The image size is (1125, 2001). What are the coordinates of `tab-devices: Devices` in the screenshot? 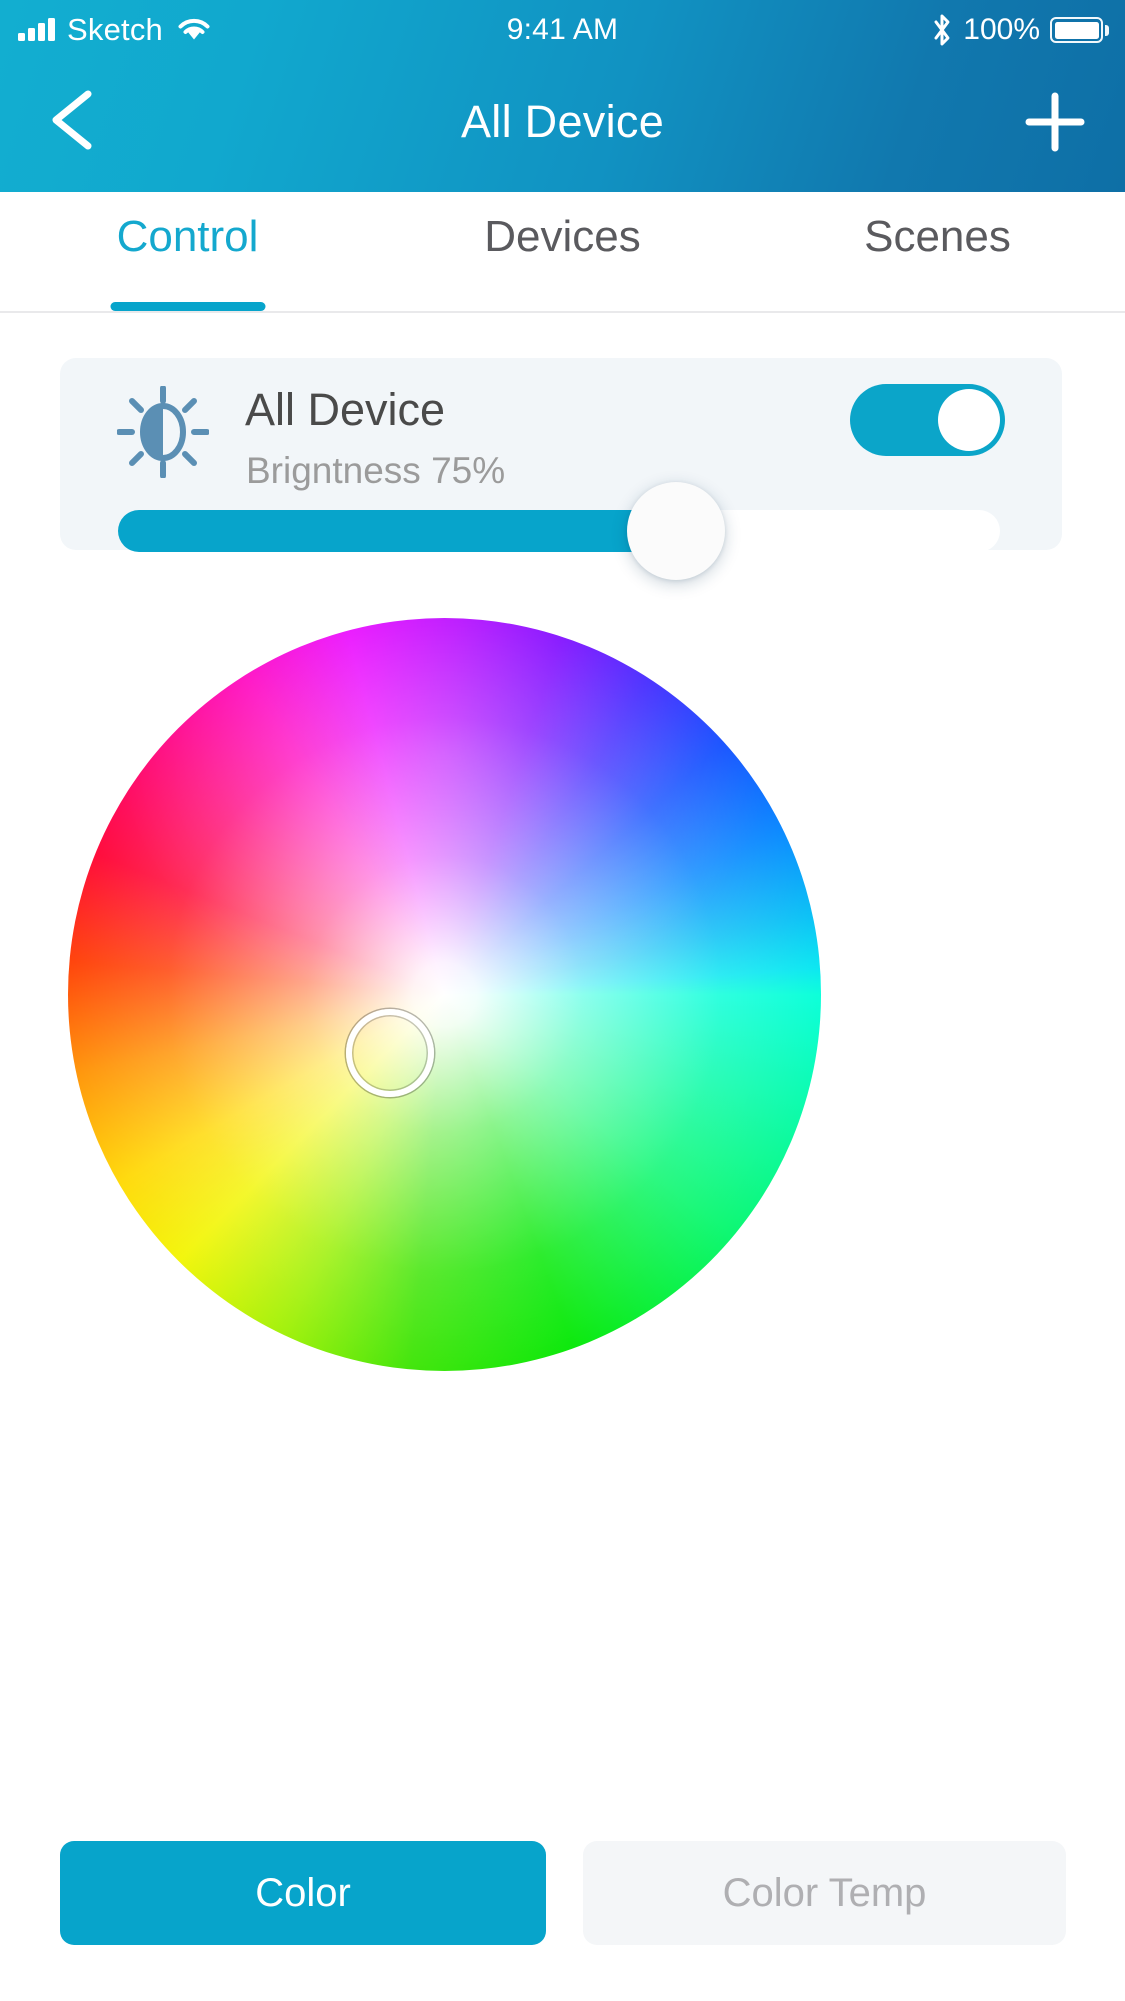 It's located at (562, 251).